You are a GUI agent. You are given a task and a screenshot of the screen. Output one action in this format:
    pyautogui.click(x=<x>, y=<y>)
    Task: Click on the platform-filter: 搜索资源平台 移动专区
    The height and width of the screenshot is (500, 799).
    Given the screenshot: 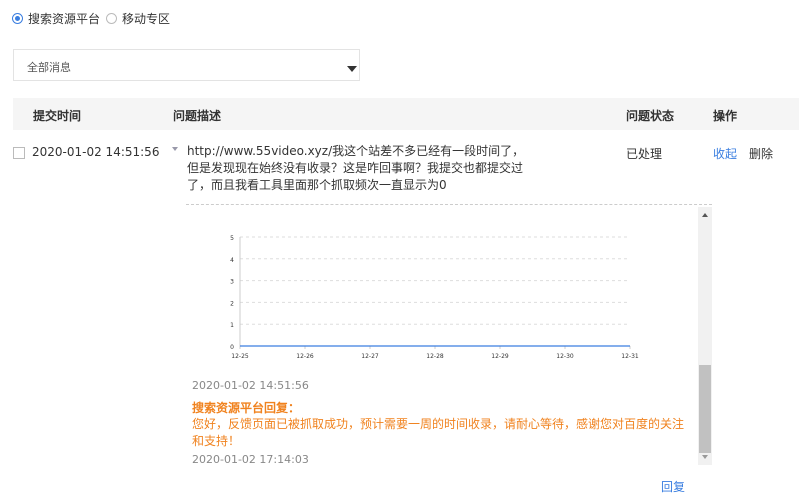 What is the action you would take?
    pyautogui.click(x=91, y=18)
    